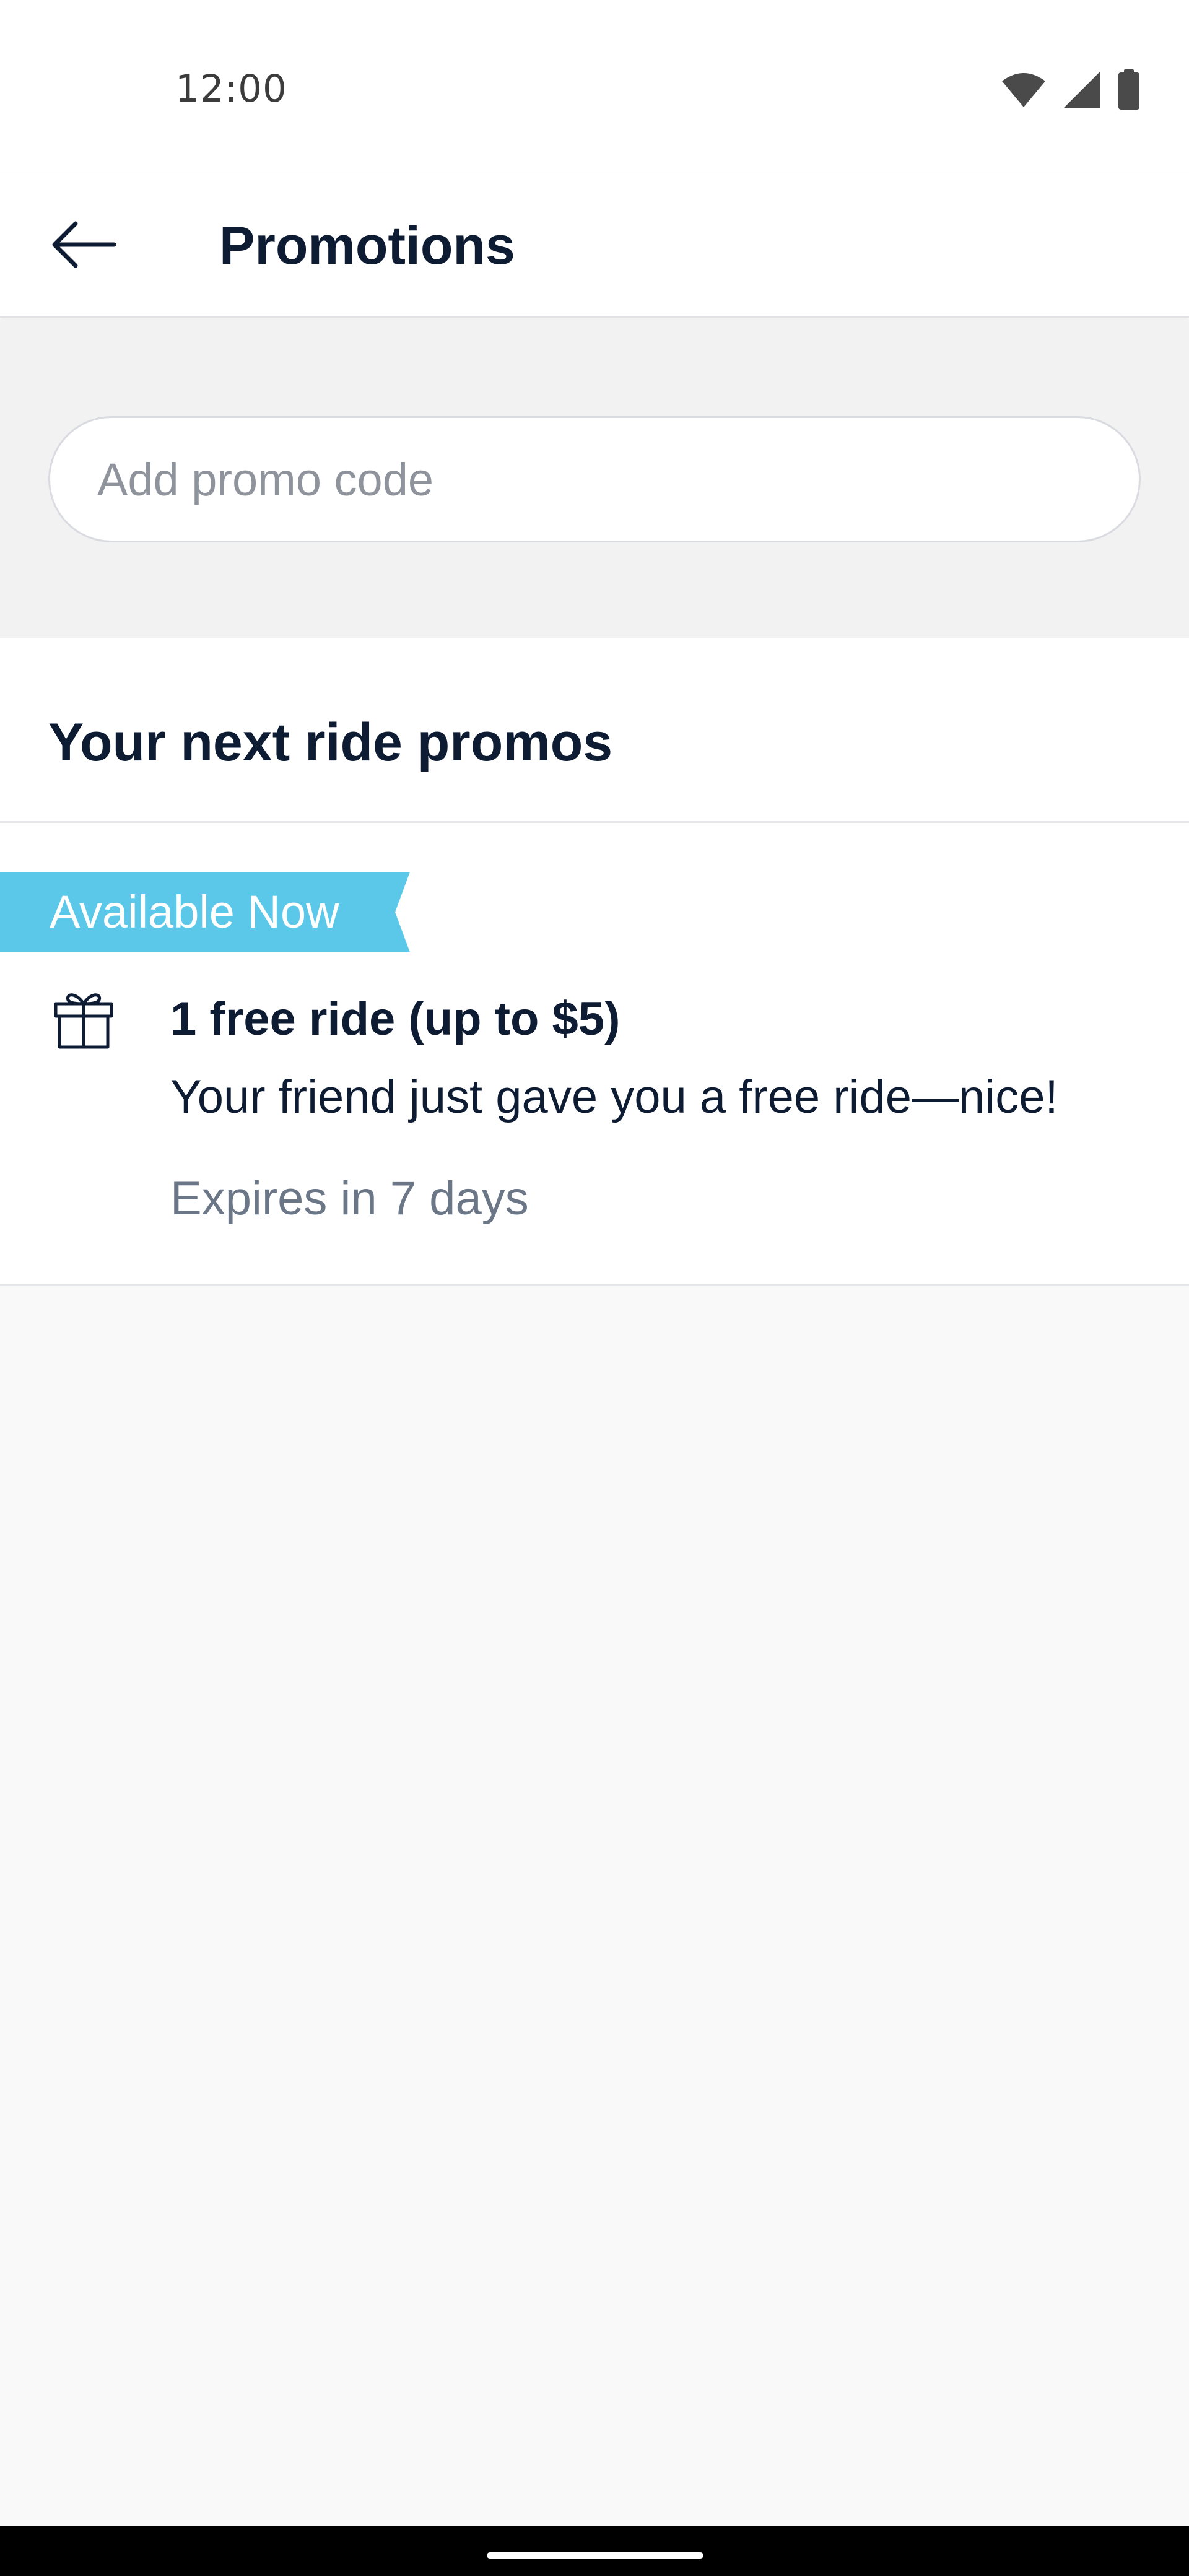 The height and width of the screenshot is (2576, 1189). I want to click on promo-code-input, so click(594, 479).